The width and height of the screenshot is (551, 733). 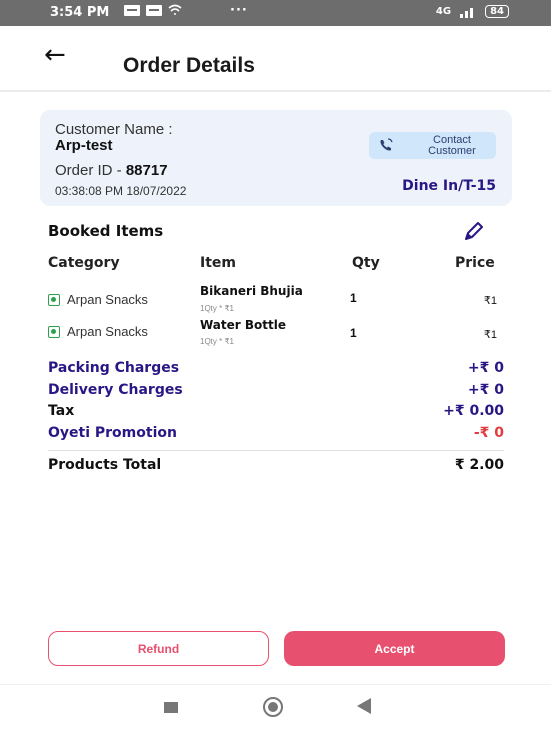 I want to click on packing-charges-label: Packing Charges, so click(x=114, y=368).